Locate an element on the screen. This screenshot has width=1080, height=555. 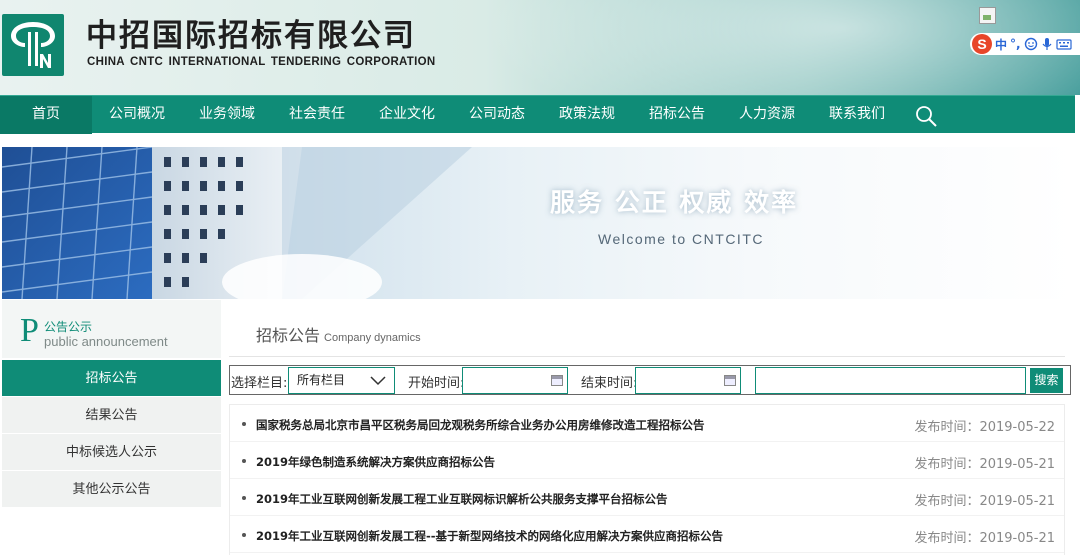
nav-contact: 联系我们 is located at coordinates (857, 115).